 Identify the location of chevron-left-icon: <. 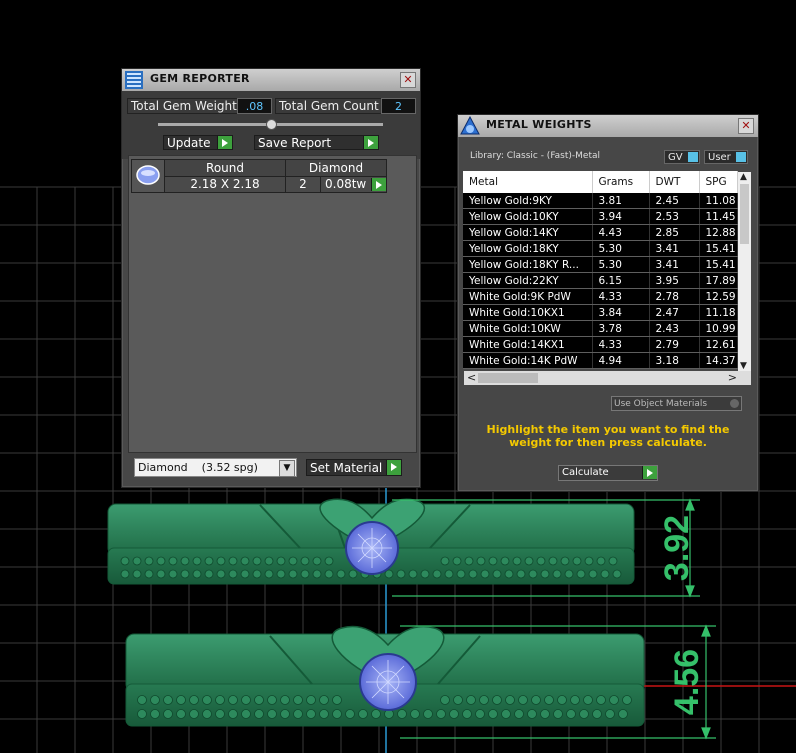
(471, 377).